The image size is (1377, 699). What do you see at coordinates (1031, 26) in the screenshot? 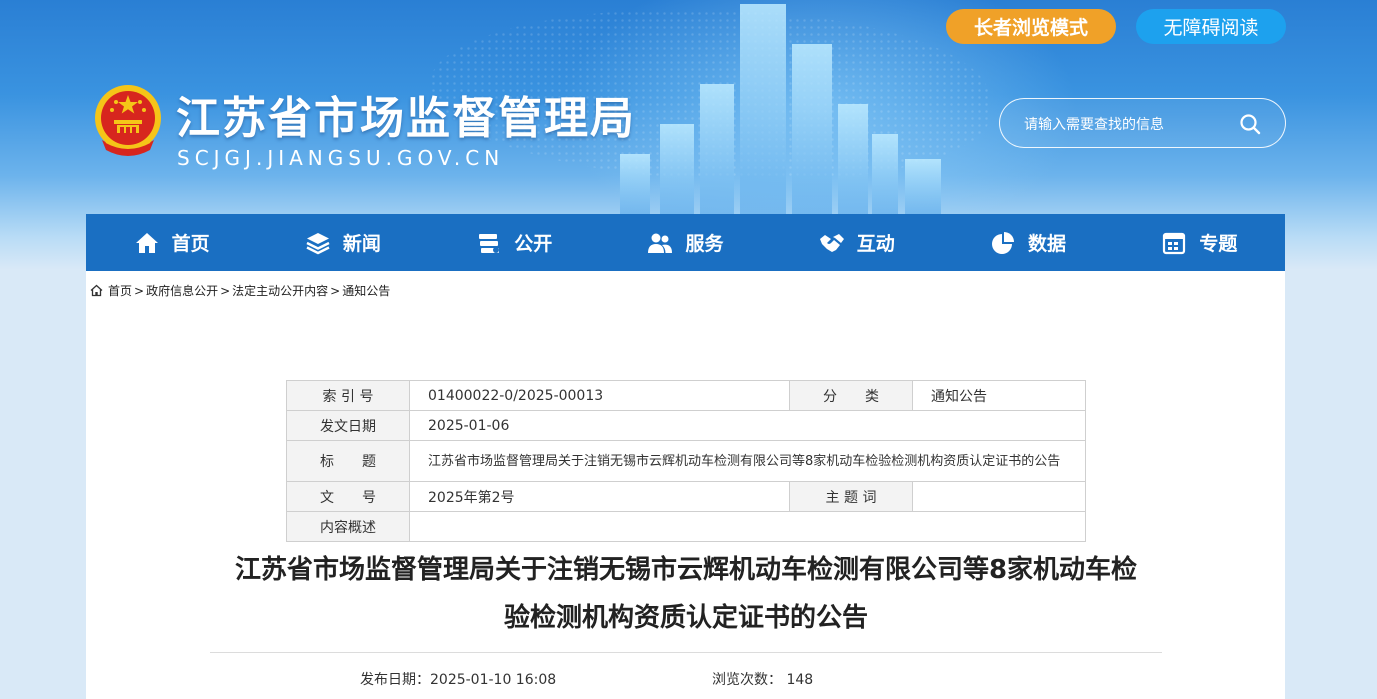
I see `elder-mode-button: 长者浏览模式` at bounding box center [1031, 26].